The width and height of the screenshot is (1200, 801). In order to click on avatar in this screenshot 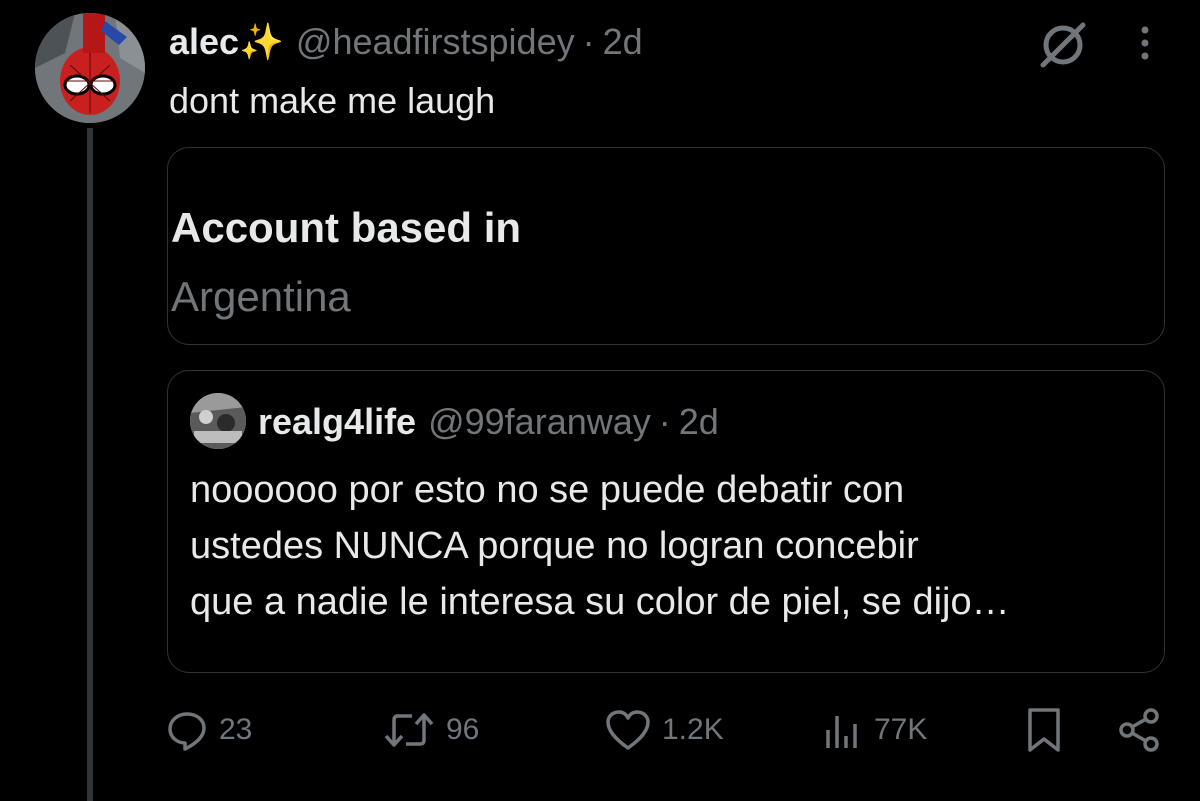, I will do `click(90, 68)`.